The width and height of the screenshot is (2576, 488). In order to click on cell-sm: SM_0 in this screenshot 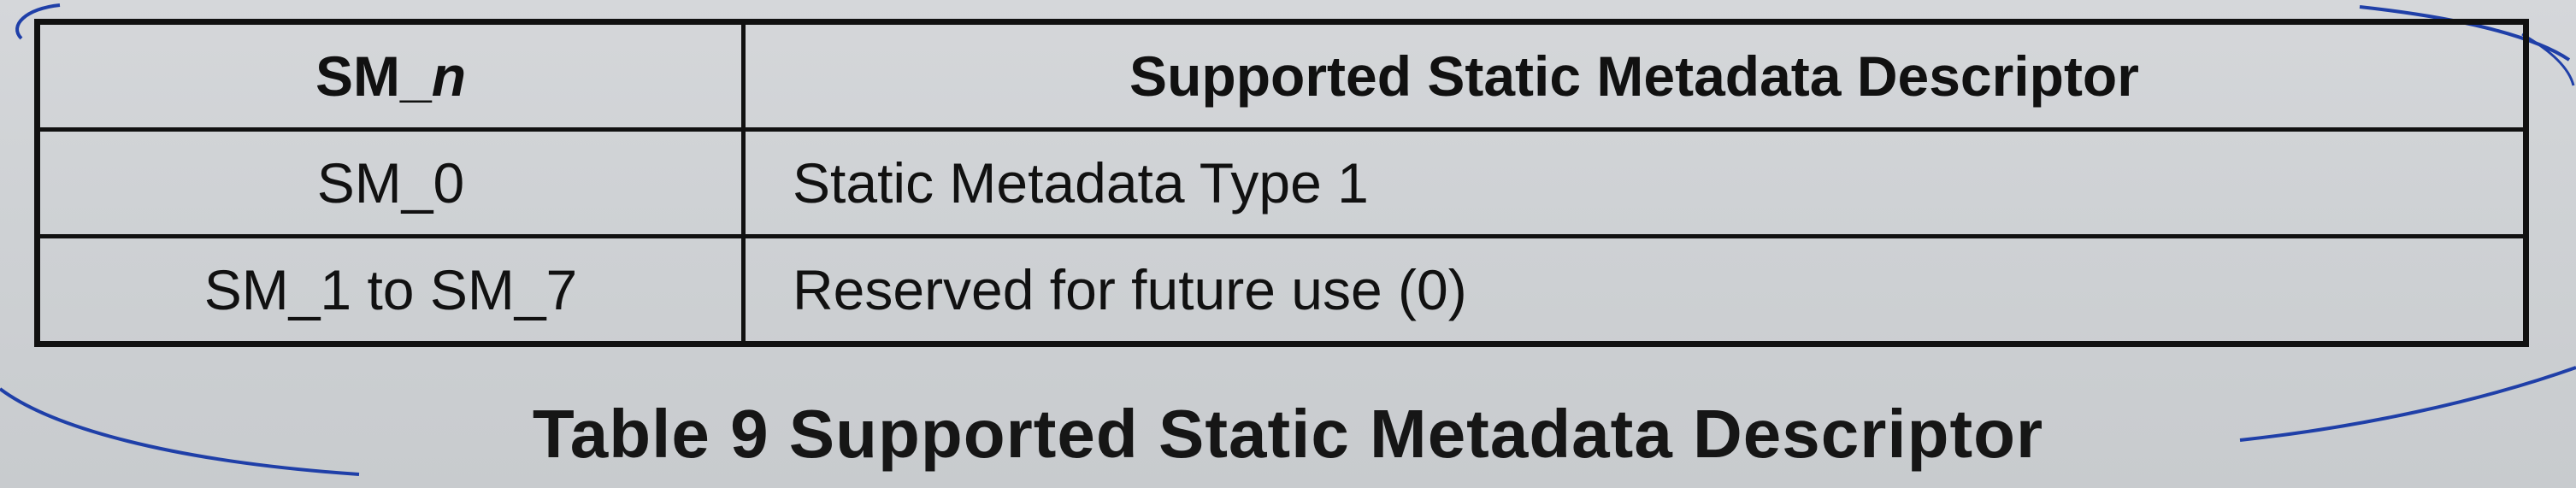, I will do `click(390, 182)`.